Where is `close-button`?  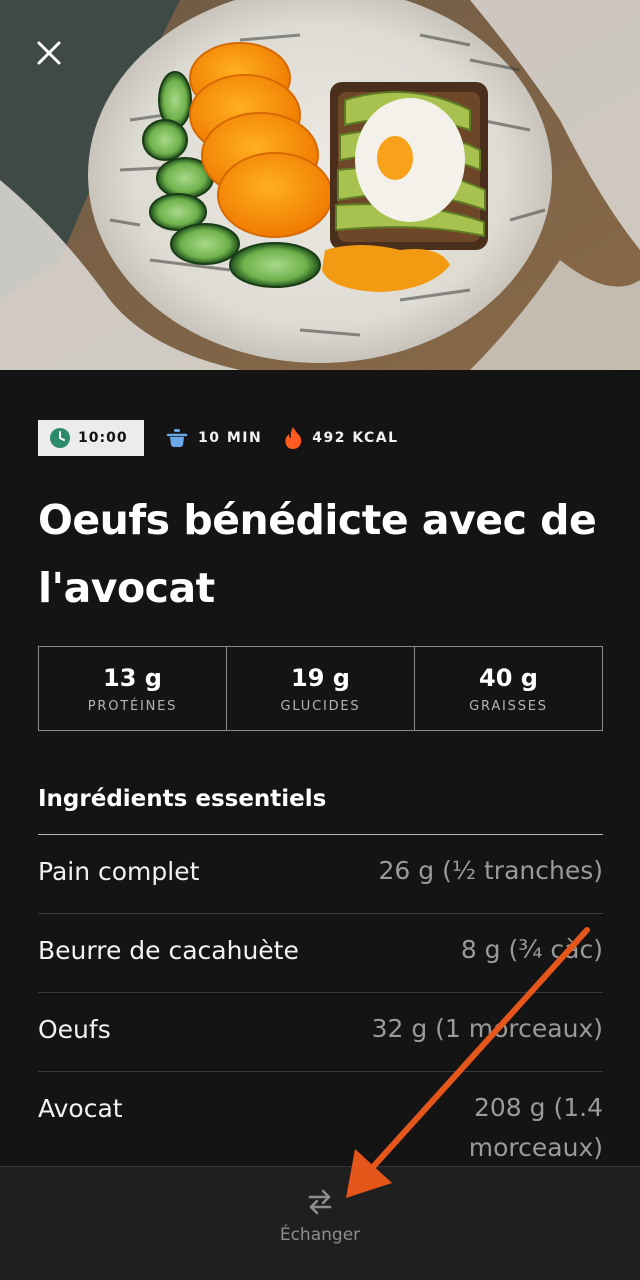 close-button is located at coordinates (49, 53).